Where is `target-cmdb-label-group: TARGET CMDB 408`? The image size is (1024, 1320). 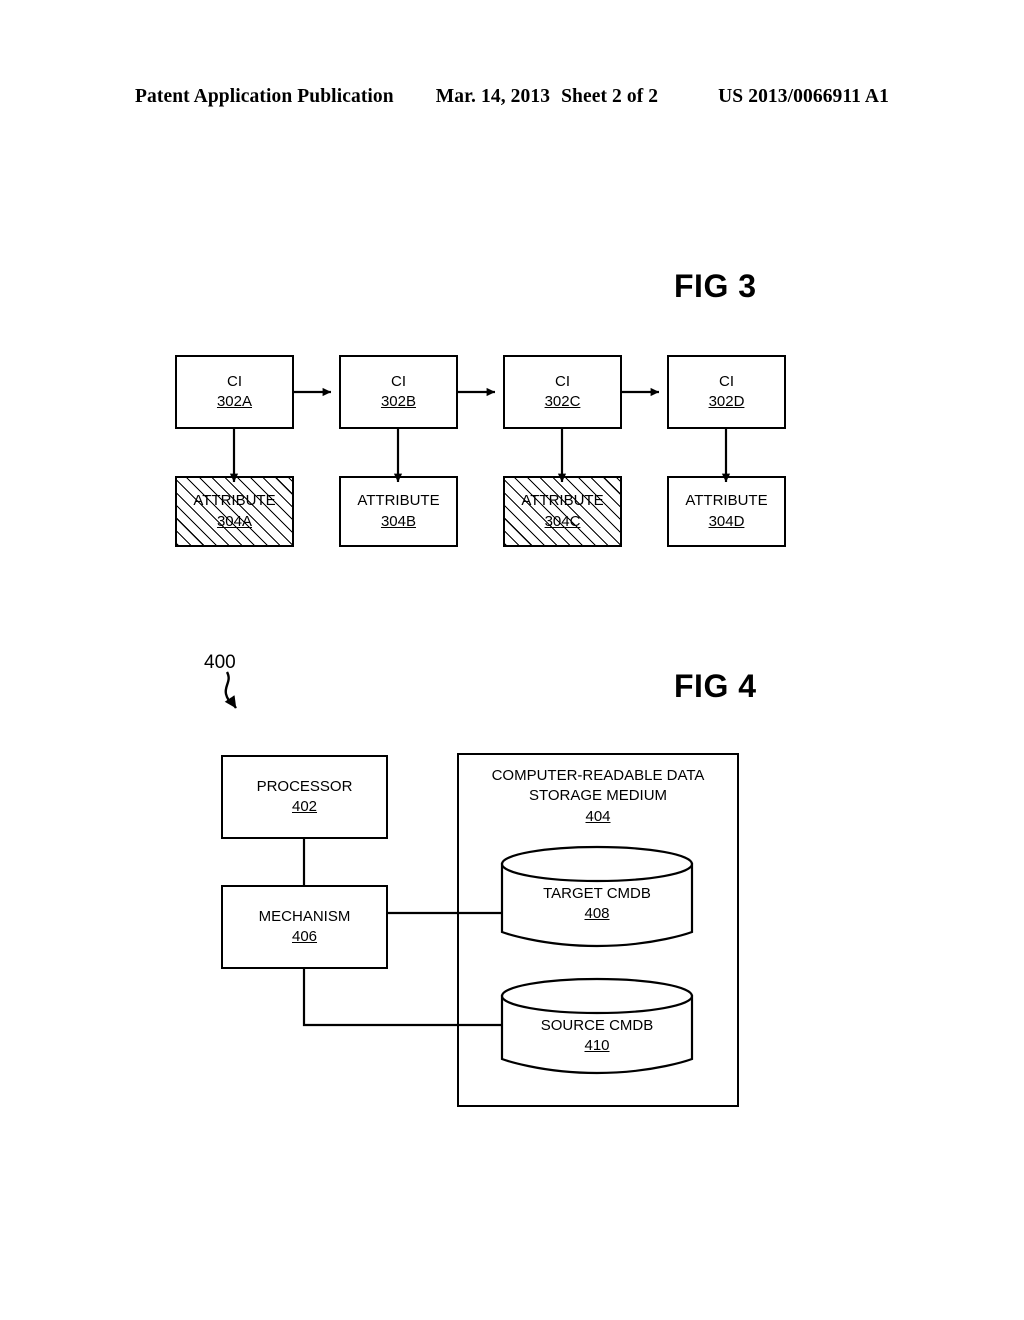 target-cmdb-label-group: TARGET CMDB 408 is located at coordinates (597, 904).